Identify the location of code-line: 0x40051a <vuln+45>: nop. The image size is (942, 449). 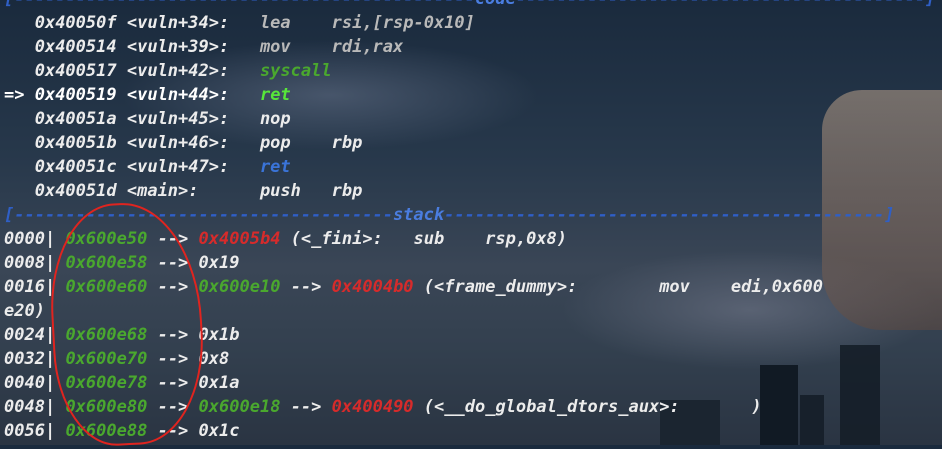
(147, 119).